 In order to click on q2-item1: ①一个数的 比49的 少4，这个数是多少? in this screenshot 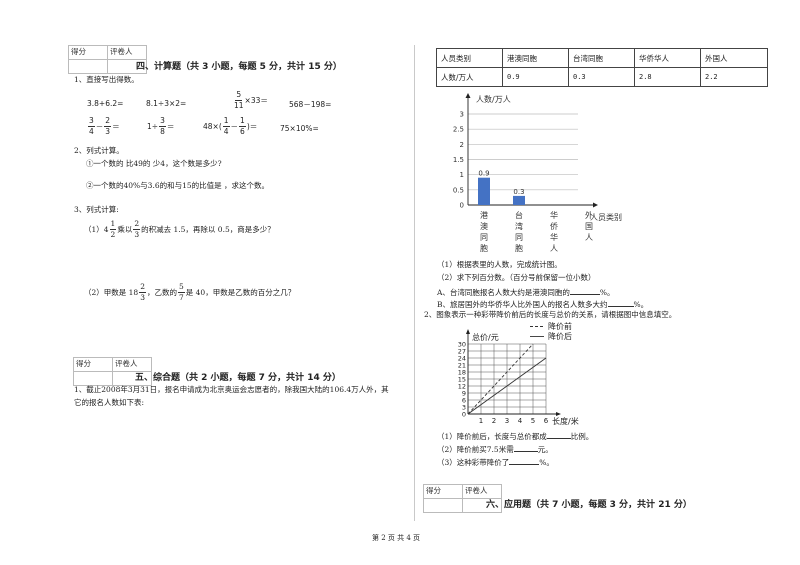, I will do `click(154, 163)`.